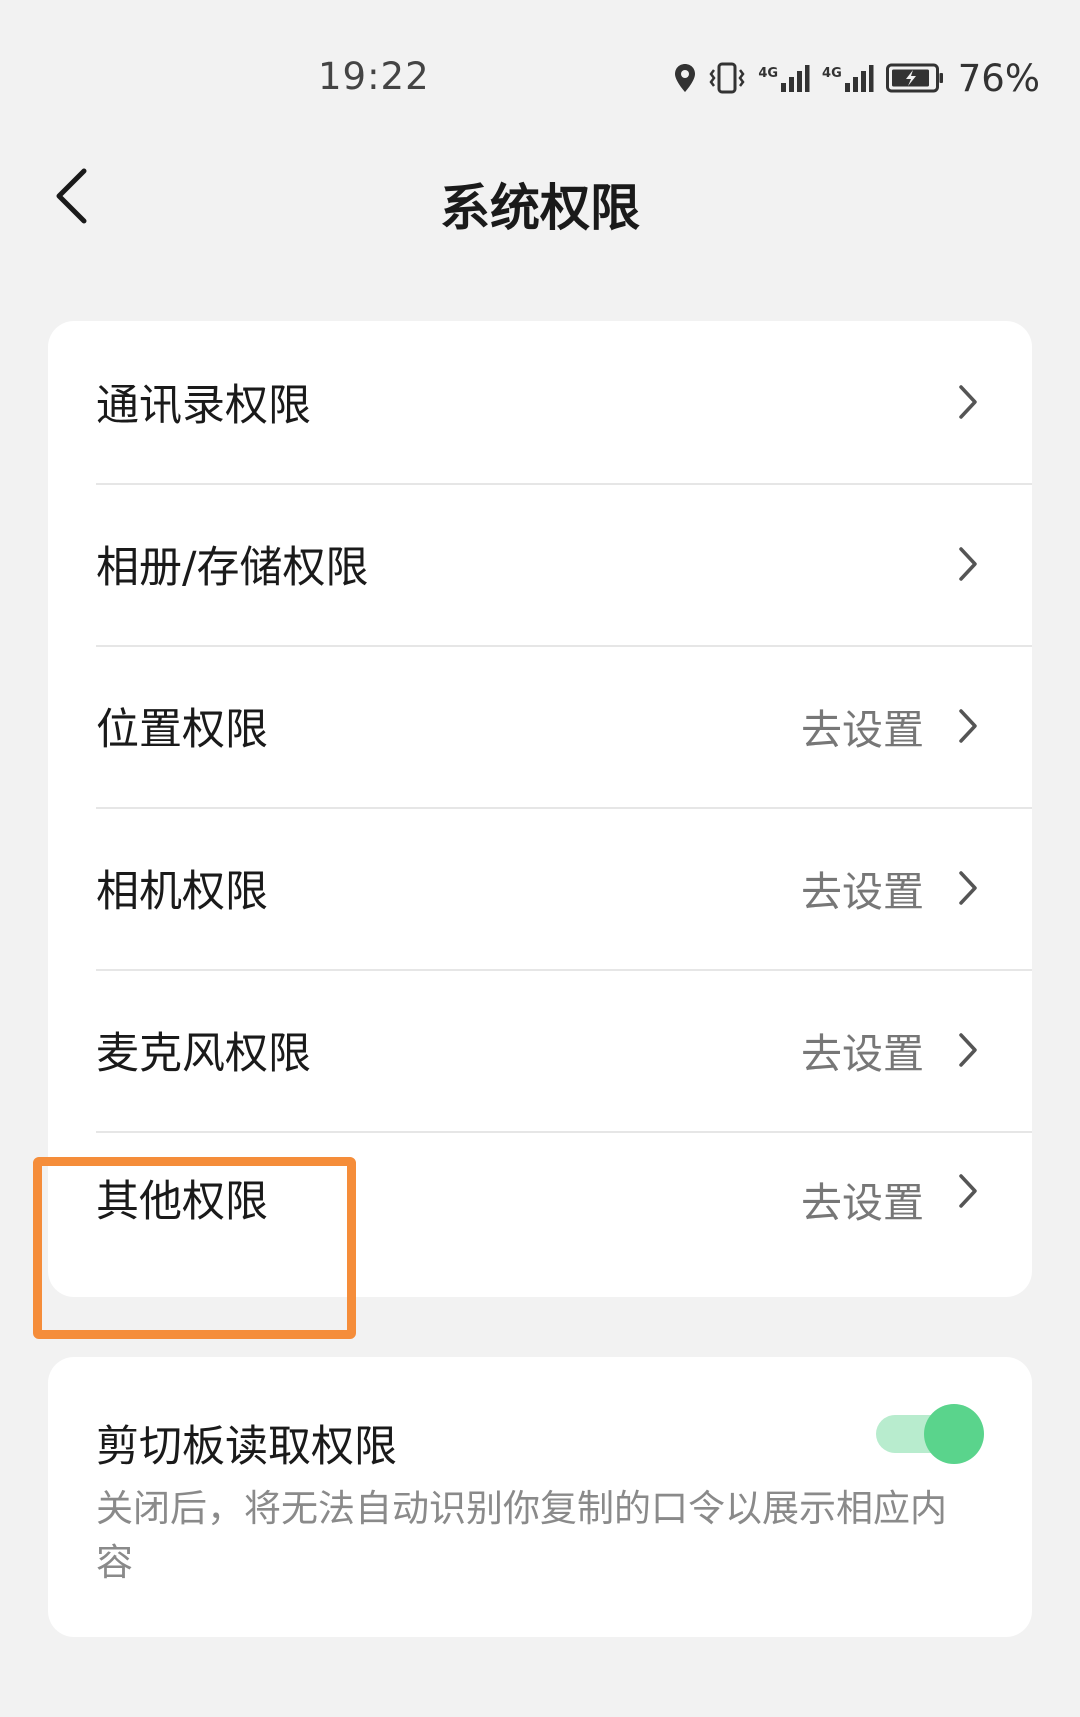  I want to click on battery-percent: 76%, so click(998, 78).